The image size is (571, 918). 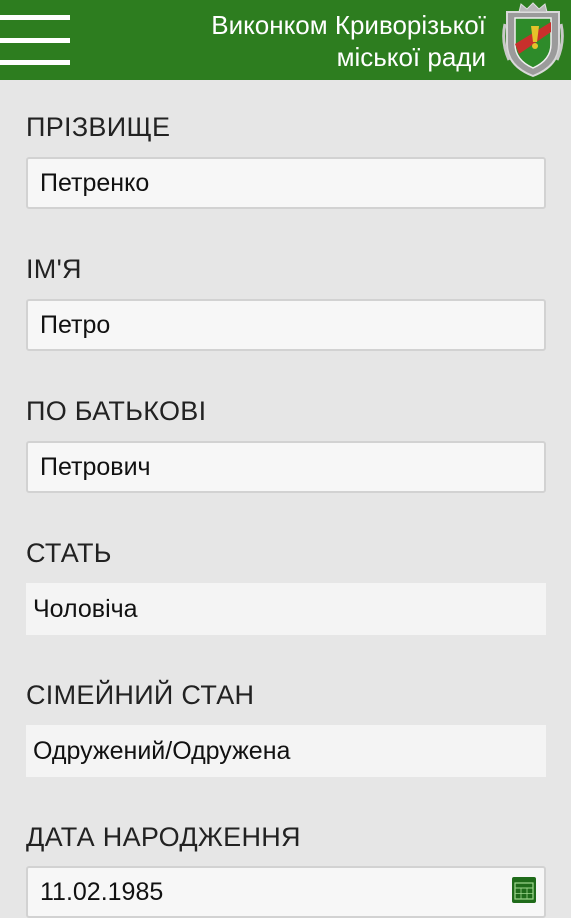 I want to click on app-header: Виконком Криворізької міської ради, so click(x=285, y=40).